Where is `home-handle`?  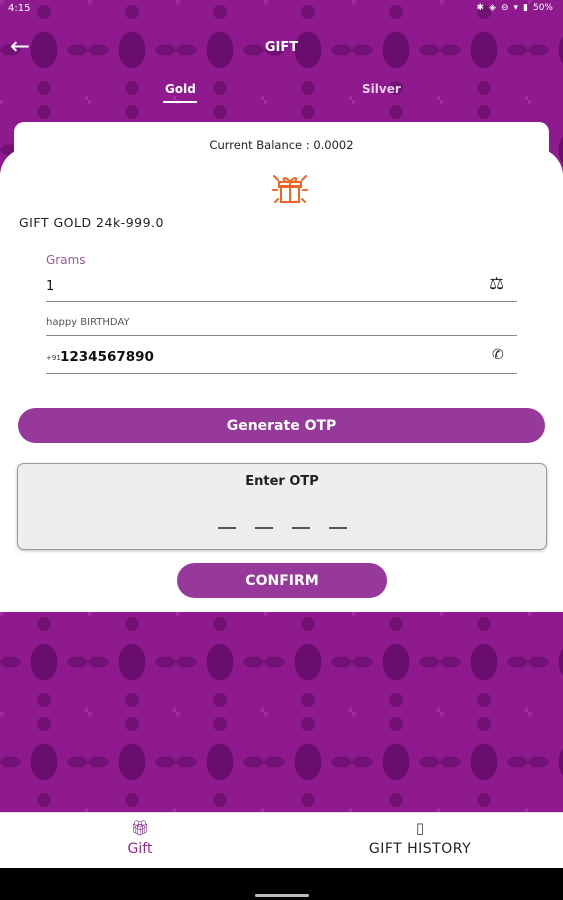 home-handle is located at coordinates (282, 895).